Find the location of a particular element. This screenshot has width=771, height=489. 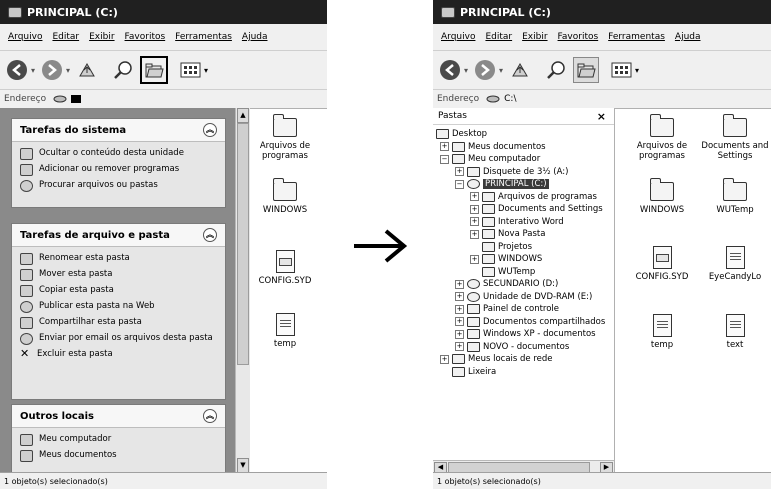

tree-item-docs-compartilhados: + Documentos compartilhados is located at coordinates (520, 322).